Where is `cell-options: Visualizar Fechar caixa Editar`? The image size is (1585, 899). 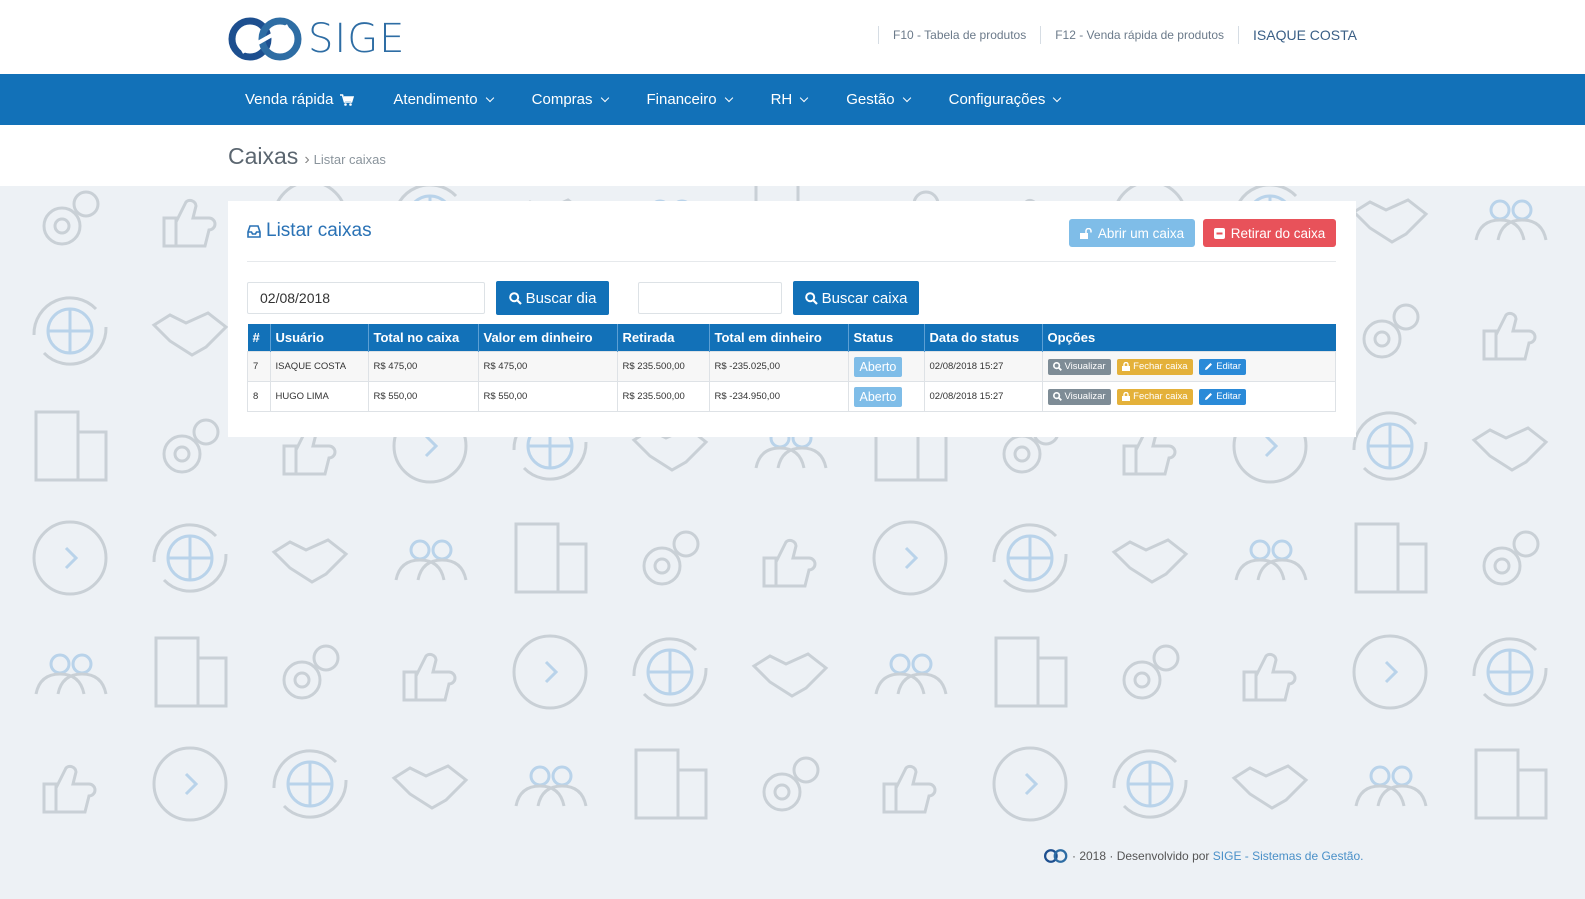
cell-options: Visualizar Fechar caixa Editar is located at coordinates (1188, 396).